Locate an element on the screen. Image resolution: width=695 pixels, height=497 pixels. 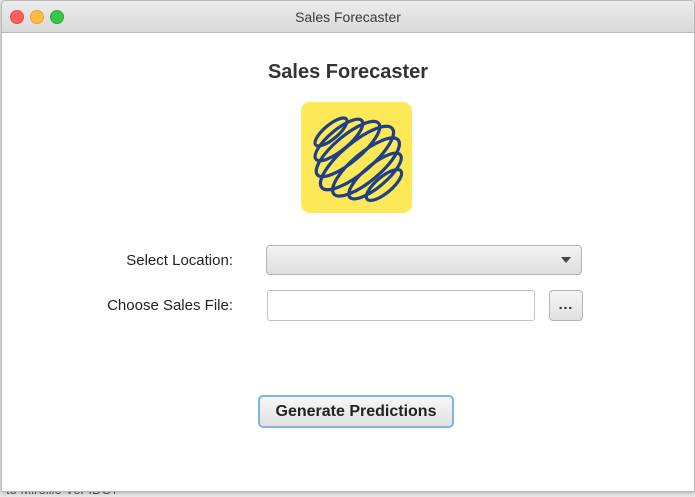
select-location-label: Select Location: is located at coordinates (179, 260).